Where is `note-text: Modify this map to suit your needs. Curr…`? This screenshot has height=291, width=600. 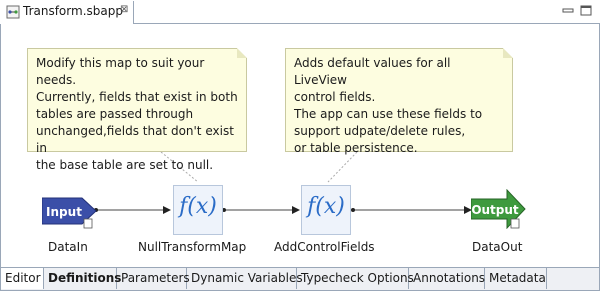
note-text: Modify this map to suit your needs. Curr… is located at coordinates (137, 114).